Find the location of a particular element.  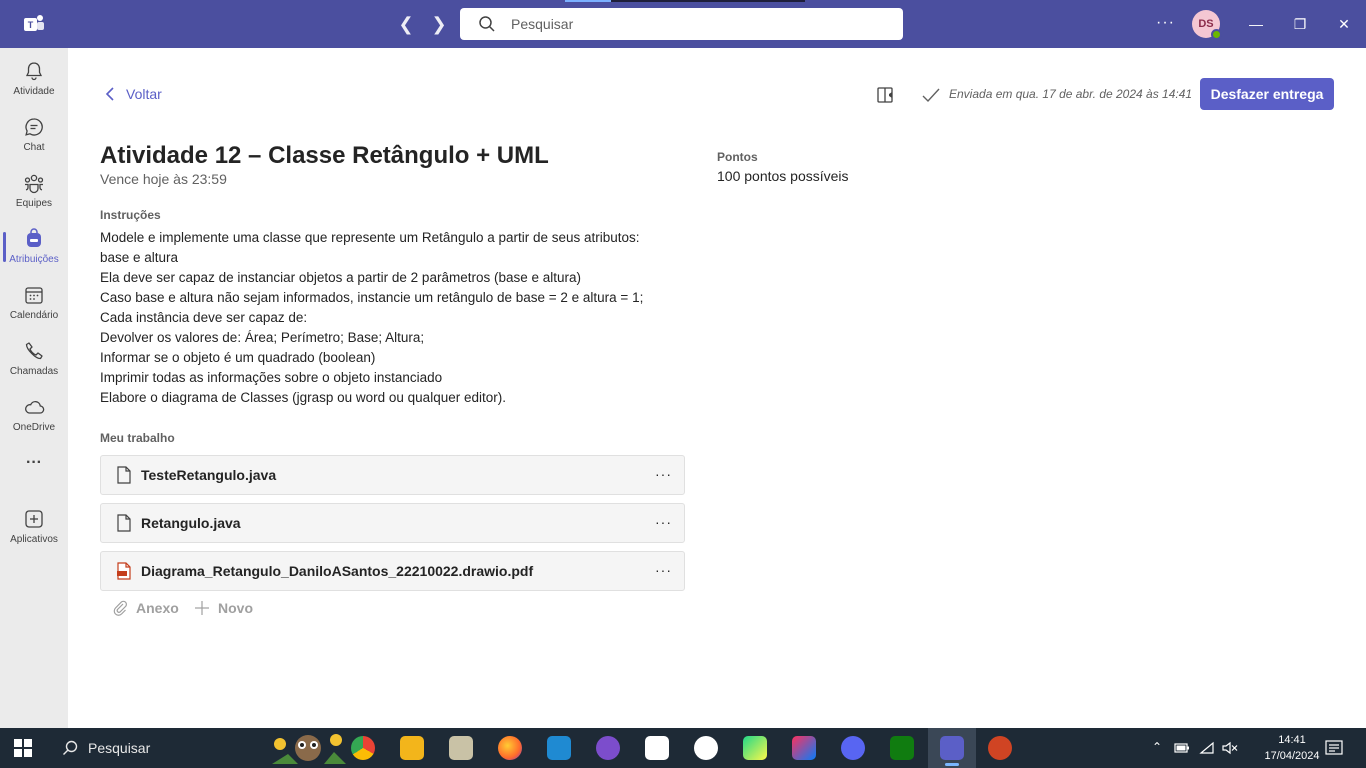

rail-item-more: ··· is located at coordinates (34, 476).